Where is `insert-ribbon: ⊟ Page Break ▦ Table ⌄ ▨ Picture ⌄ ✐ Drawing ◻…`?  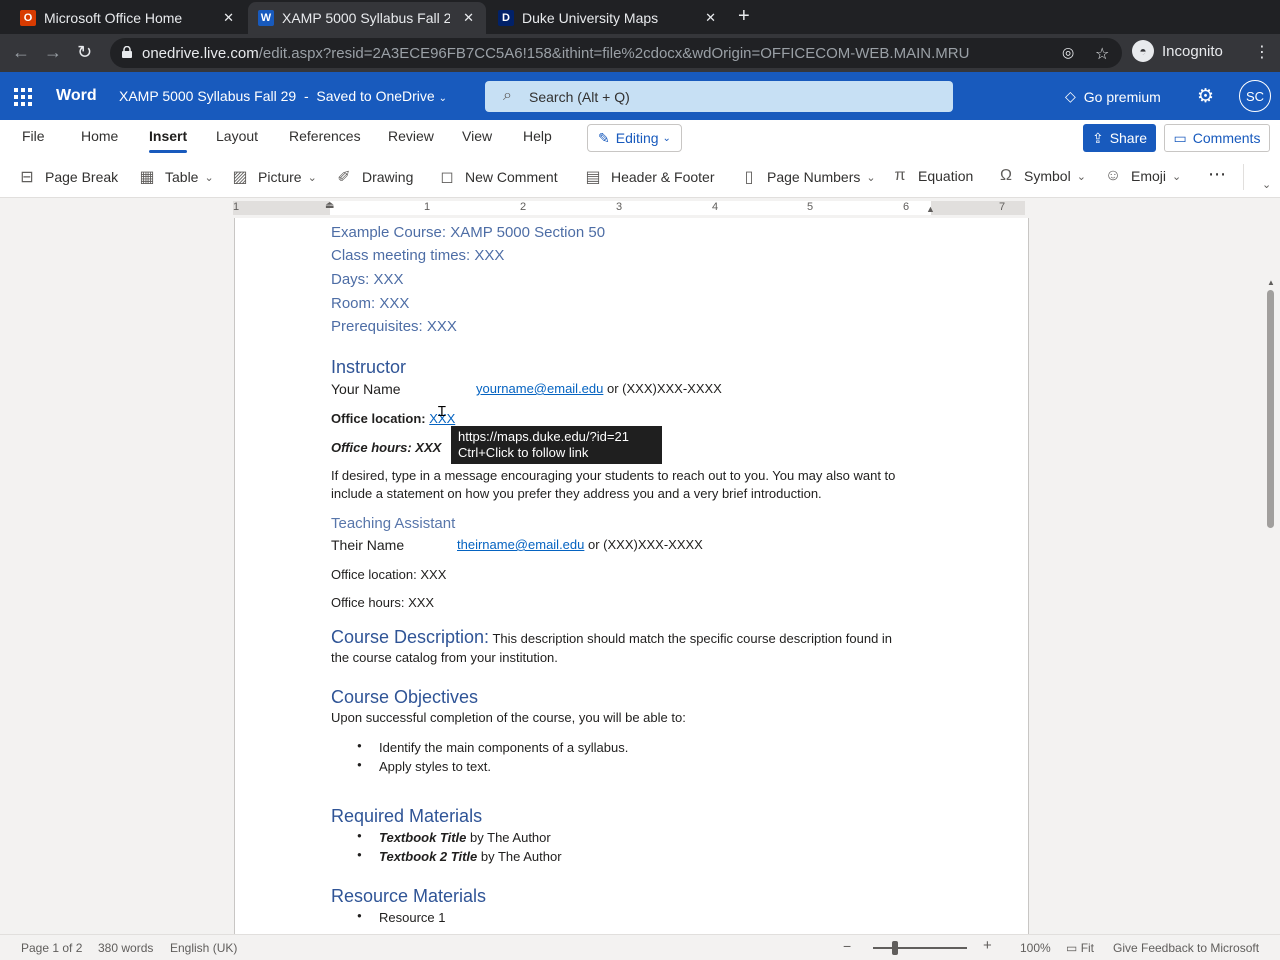
insert-ribbon: ⊟ Page Break ▦ Table ⌄ ▨ Picture ⌄ ✐ Drawing ◻… is located at coordinates (640, 177).